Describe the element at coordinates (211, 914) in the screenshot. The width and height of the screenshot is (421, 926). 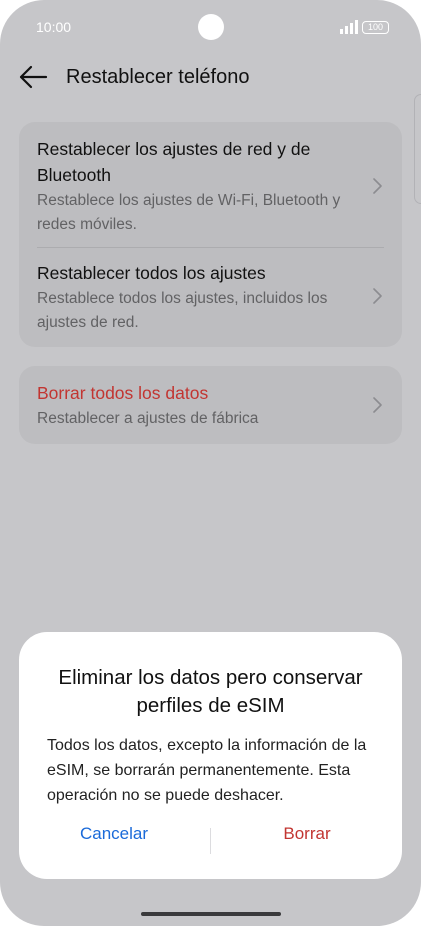
I see `home-indicator` at that location.